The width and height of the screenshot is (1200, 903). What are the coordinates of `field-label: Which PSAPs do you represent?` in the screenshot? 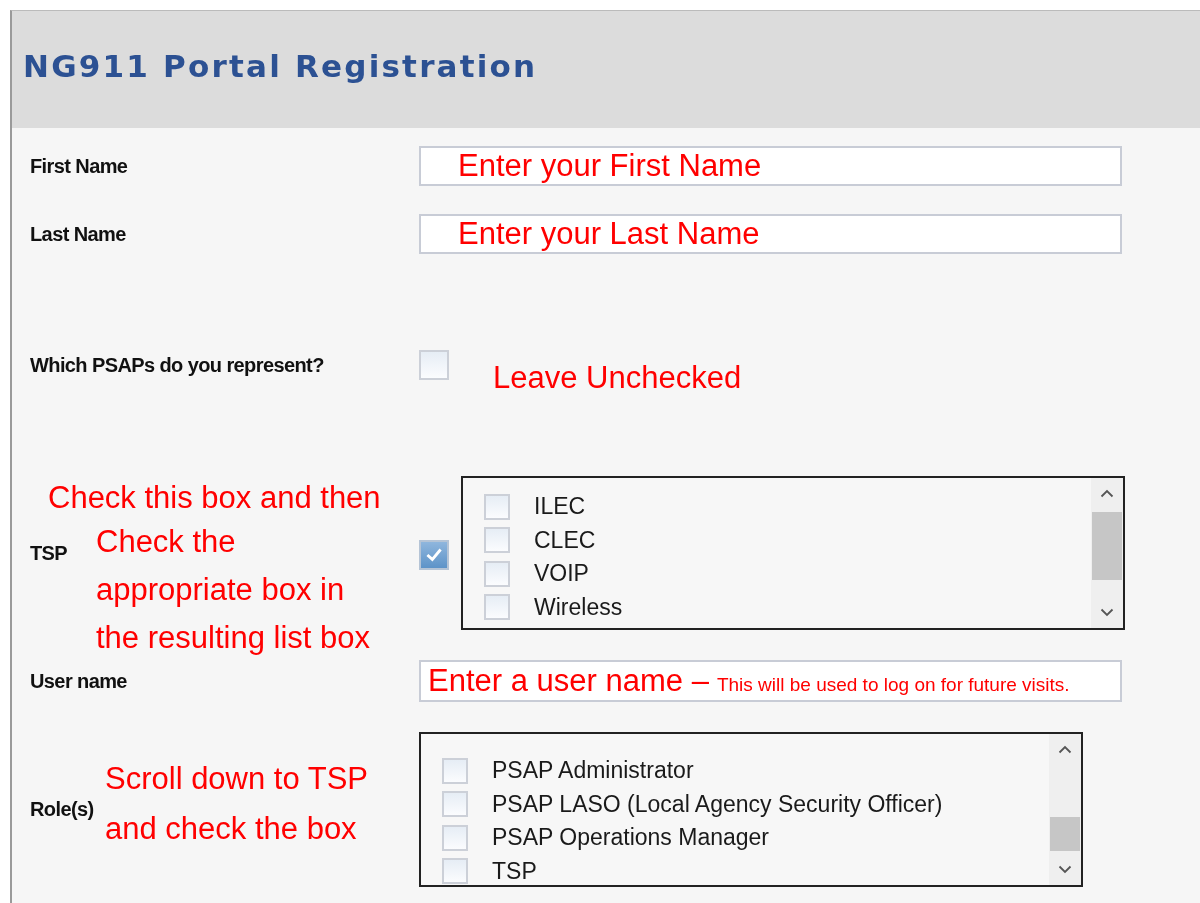 It's located at (177, 365).